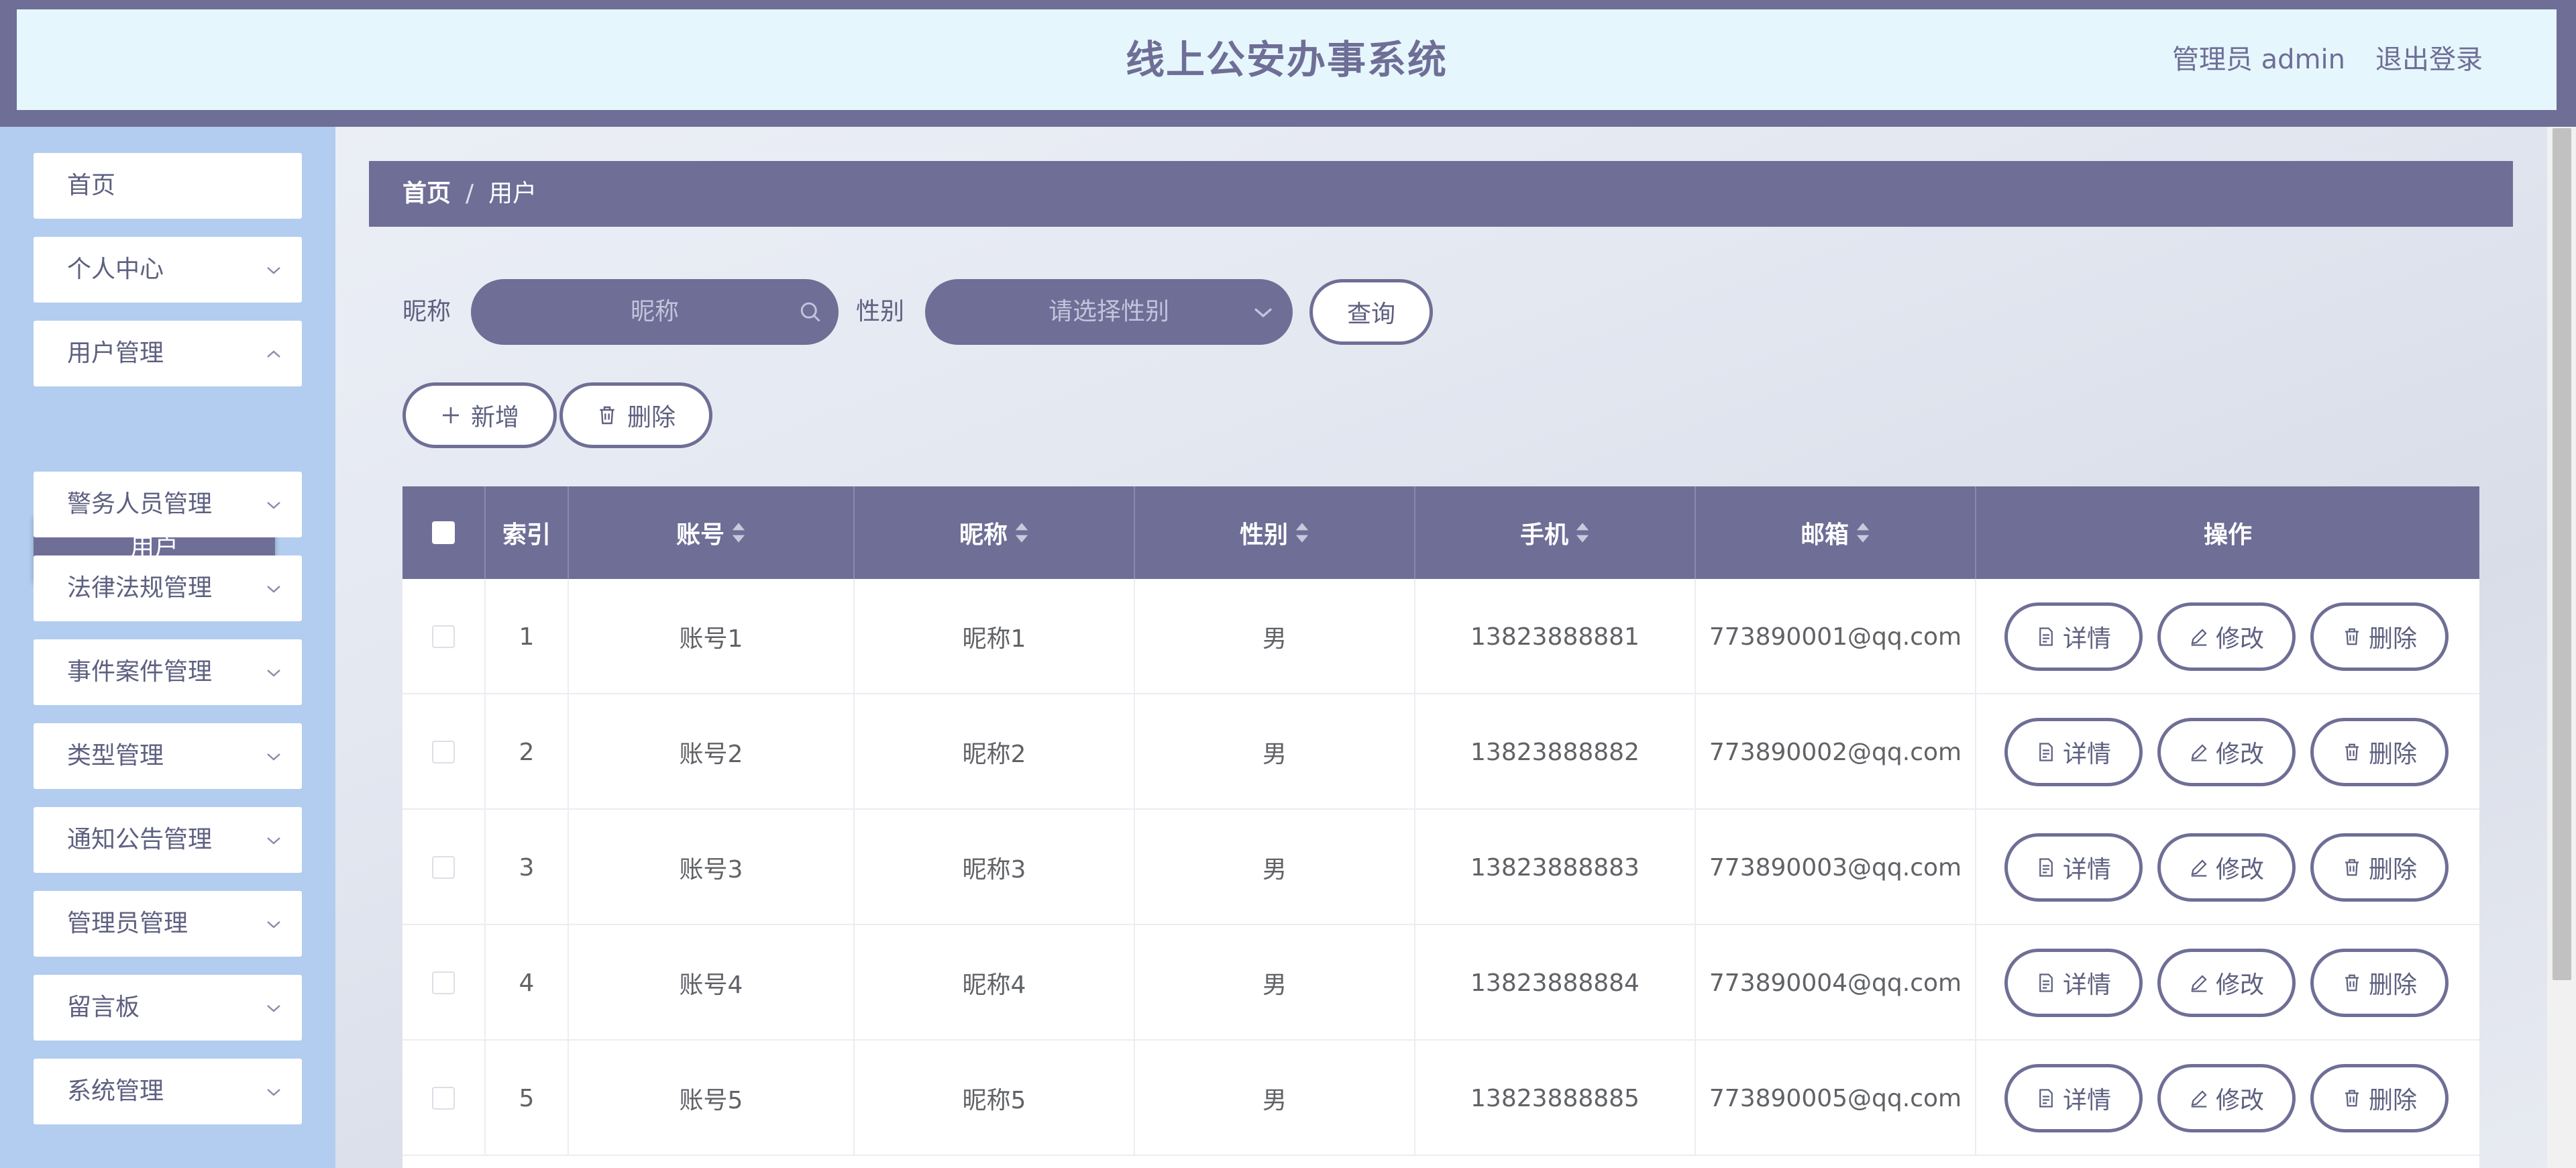 This screenshot has height=1168, width=2576. What do you see at coordinates (115, 1091) in the screenshot?
I see `sidebar-item-label: 系统管理` at bounding box center [115, 1091].